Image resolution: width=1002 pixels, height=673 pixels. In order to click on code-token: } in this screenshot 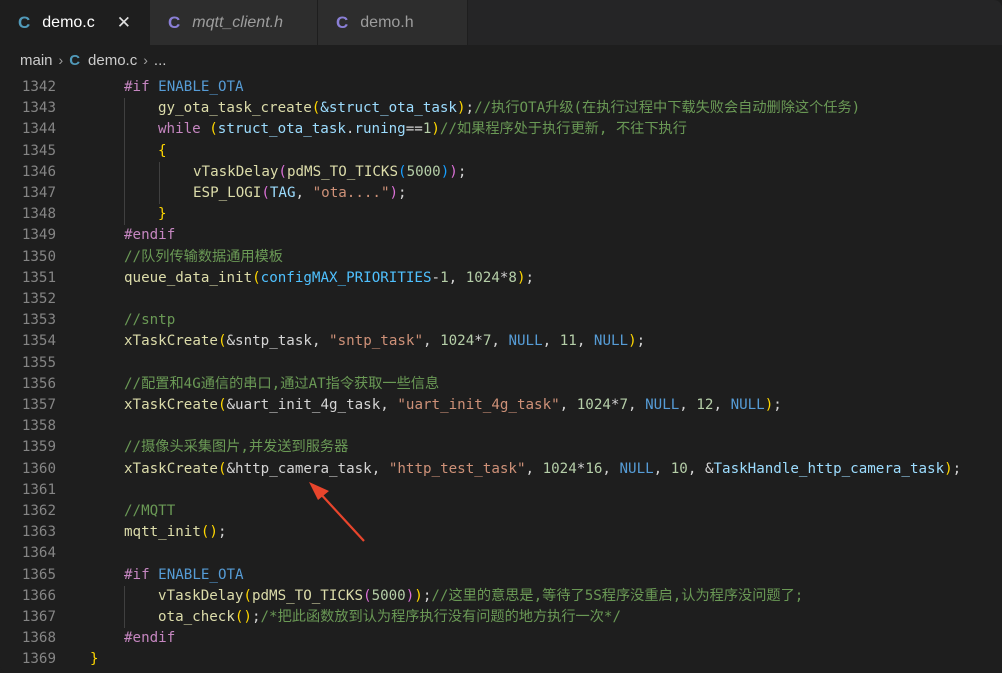, I will do `click(162, 214)`.